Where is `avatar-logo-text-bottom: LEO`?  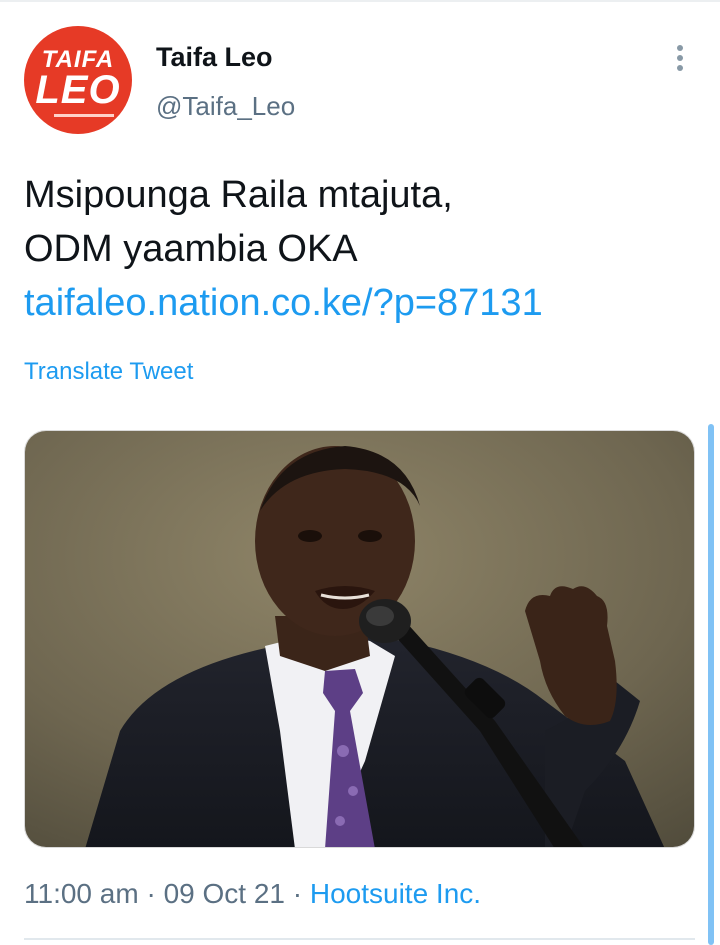
avatar-logo-text-bottom: LEO is located at coordinates (78, 90).